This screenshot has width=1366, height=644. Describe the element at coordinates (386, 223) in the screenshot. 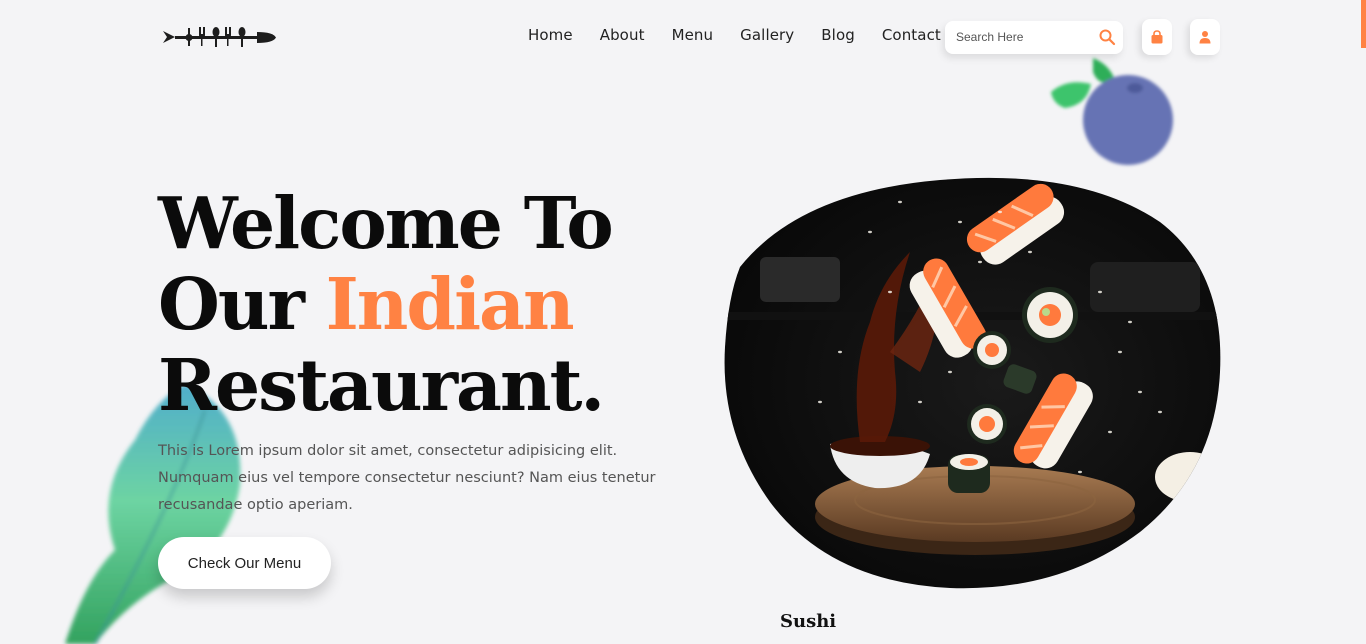

I see `hero-title-line1: Welcome To` at that location.